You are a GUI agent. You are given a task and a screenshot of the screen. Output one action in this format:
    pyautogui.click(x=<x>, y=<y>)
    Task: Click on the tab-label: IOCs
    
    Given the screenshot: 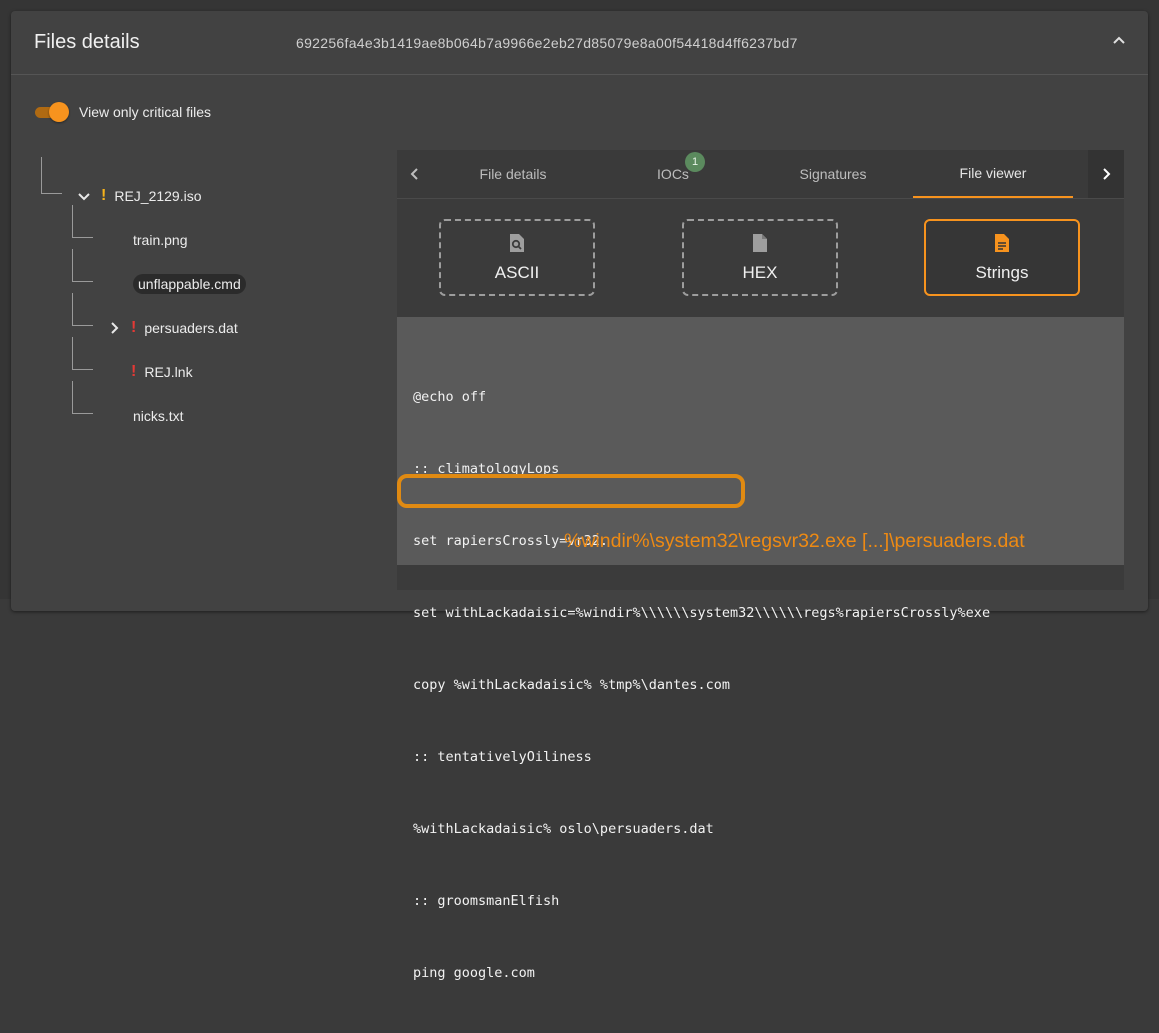 What is the action you would take?
    pyautogui.click(x=673, y=174)
    